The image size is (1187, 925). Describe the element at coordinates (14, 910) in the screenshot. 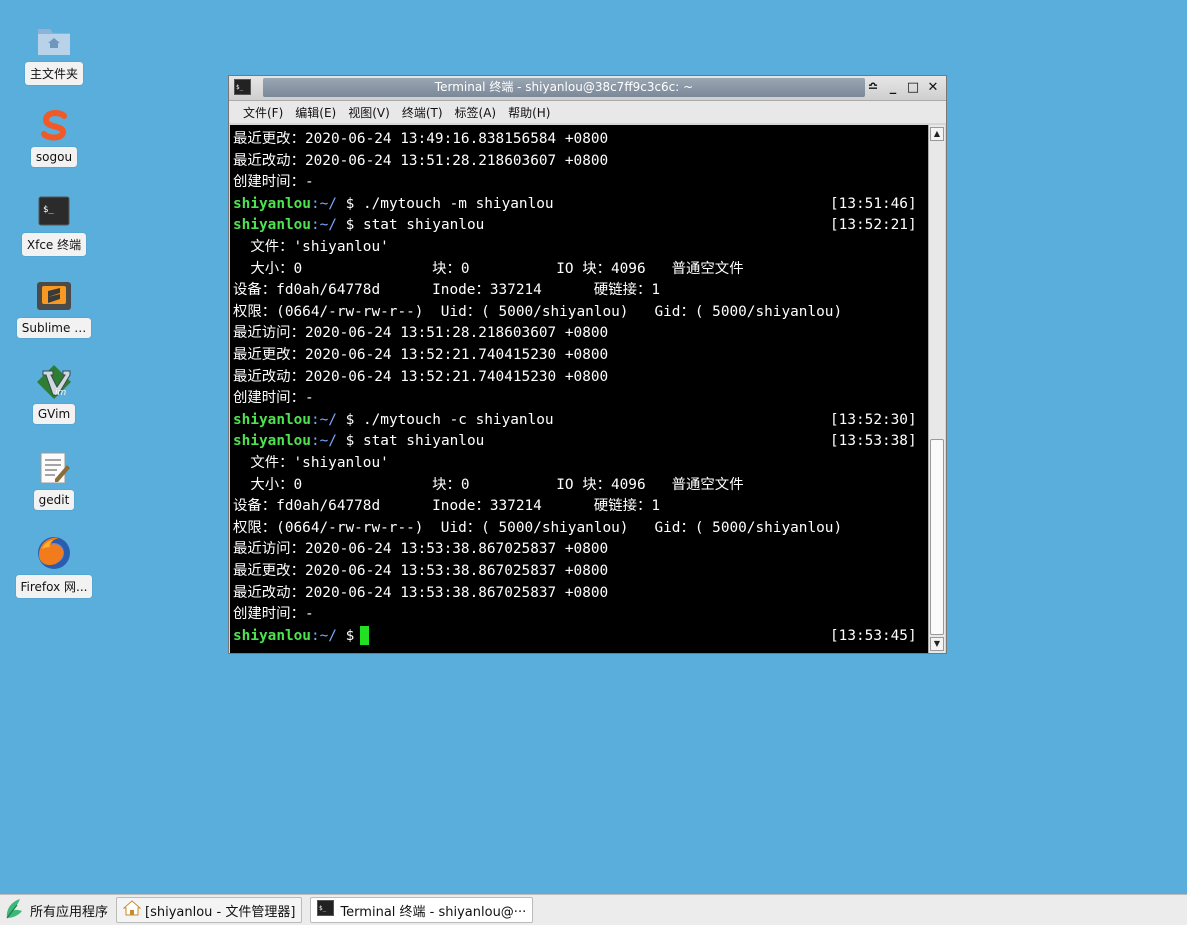

I see `xfce-leaf-icon` at that location.